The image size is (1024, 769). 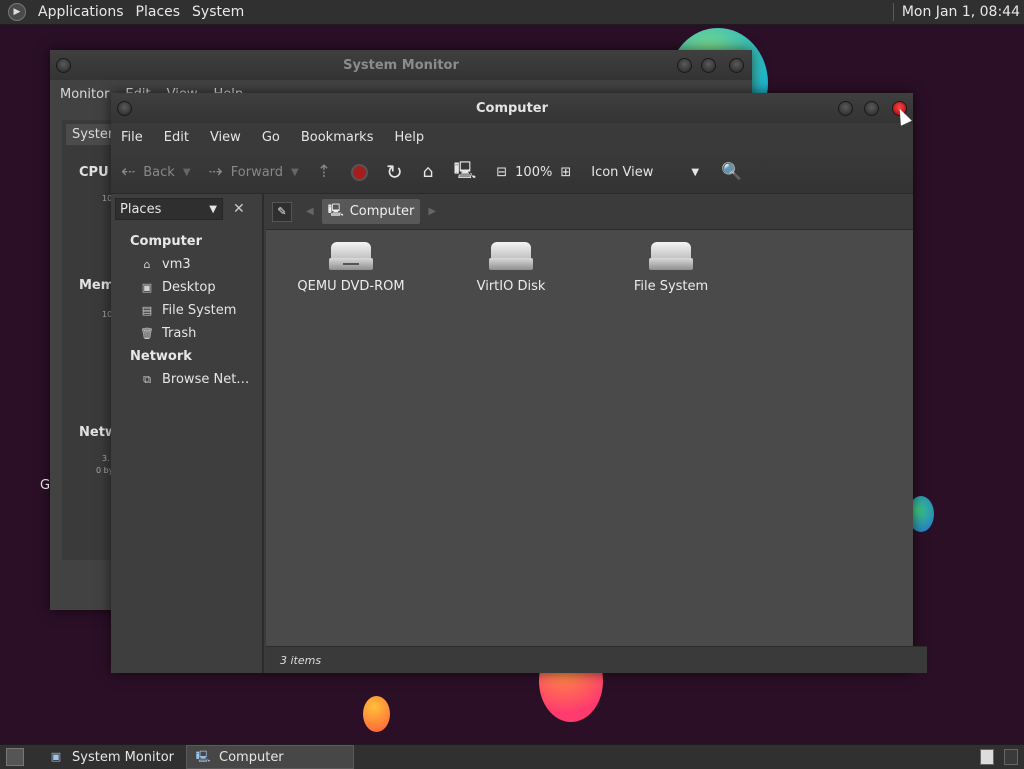 I want to click on sidebar-item-trash: 🗑 Trash, so click(x=186, y=333).